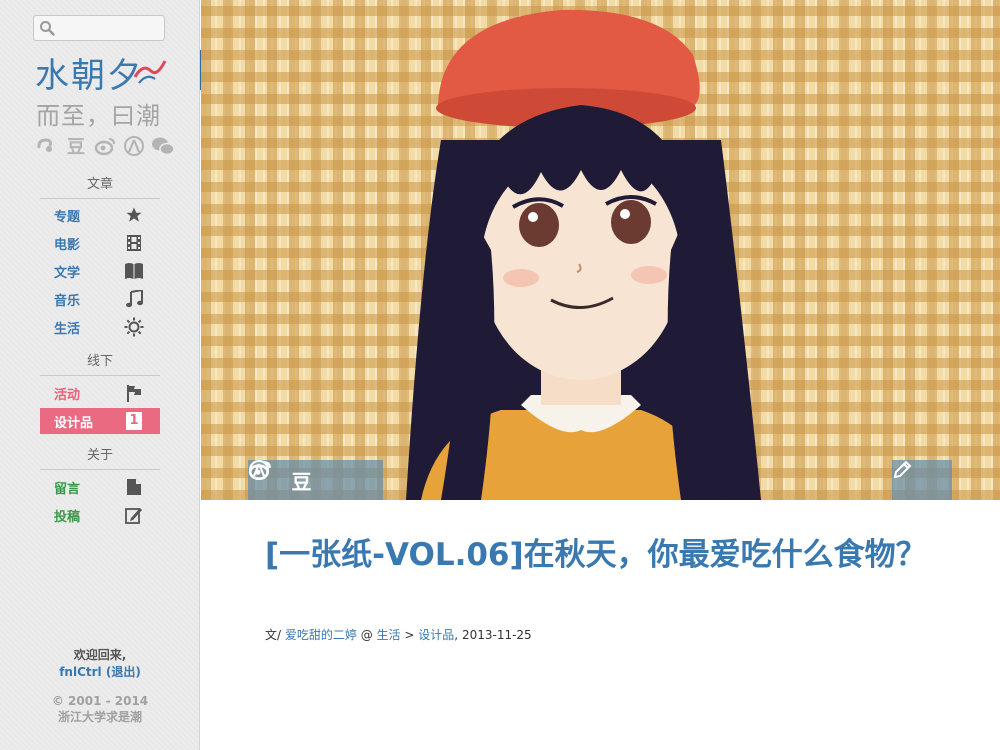  What do you see at coordinates (67, 217) in the screenshot?
I see `sidebar-item-label: 专题` at bounding box center [67, 217].